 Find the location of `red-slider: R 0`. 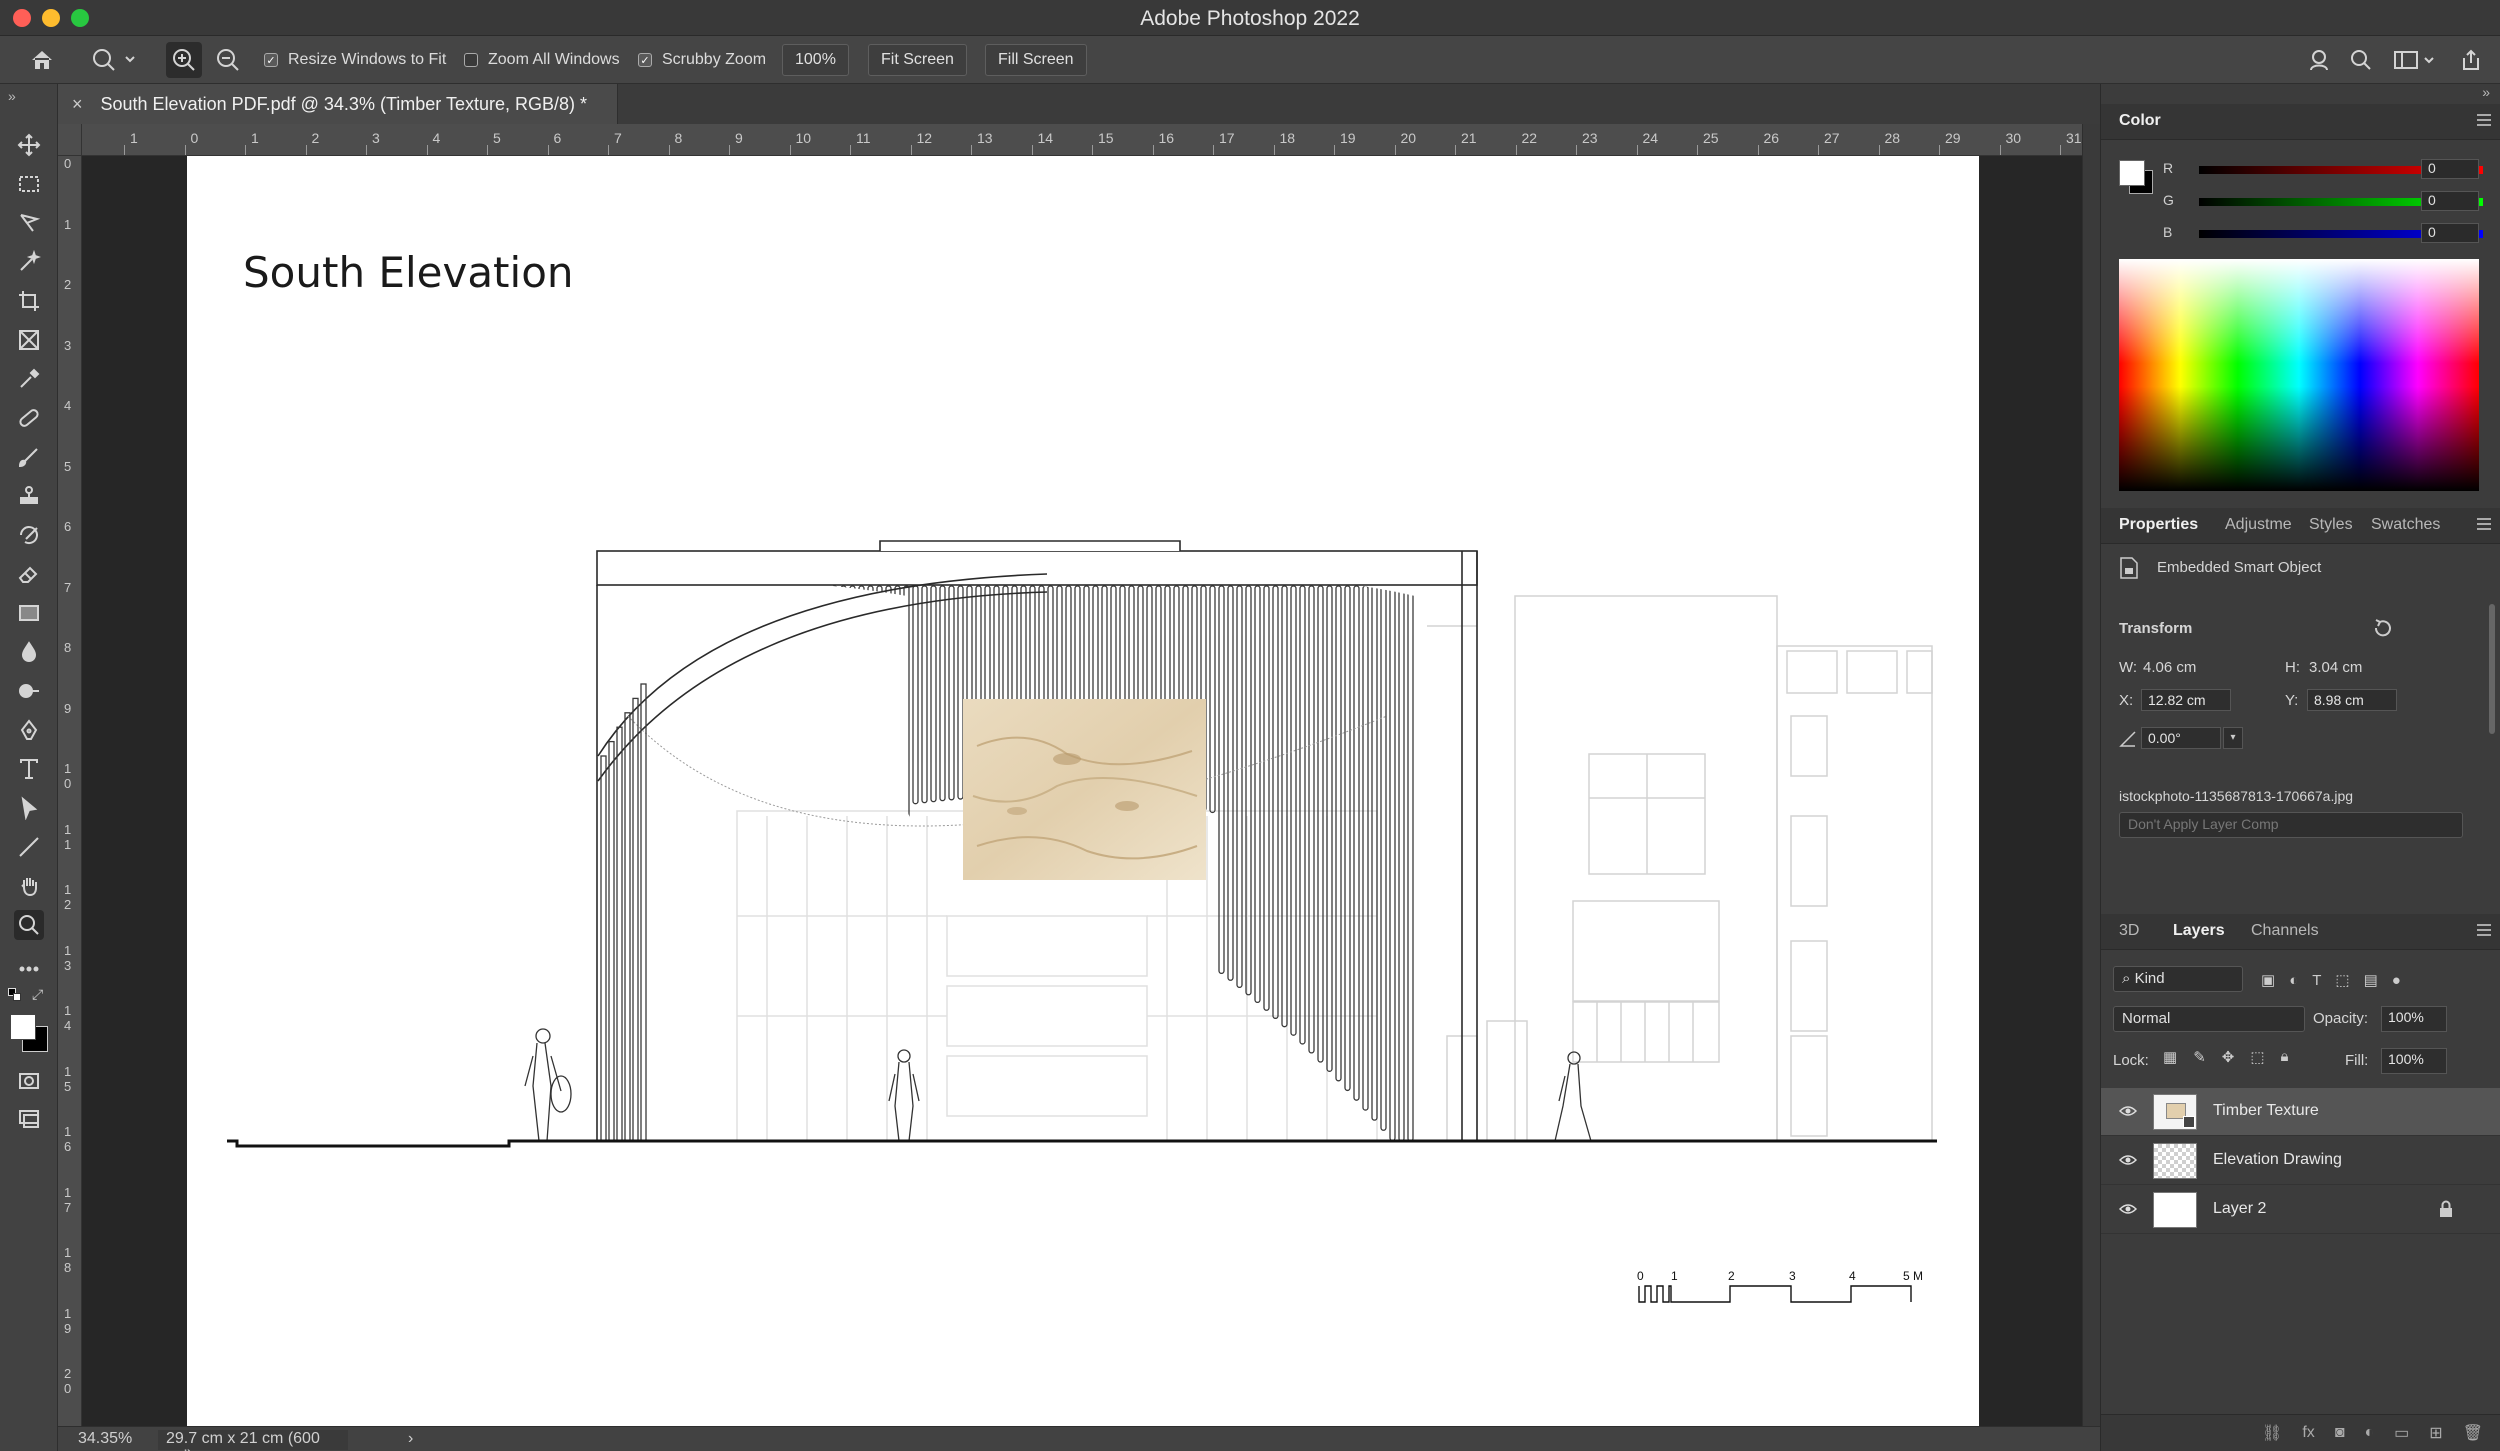

red-slider: R 0 is located at coordinates (2306, 170).